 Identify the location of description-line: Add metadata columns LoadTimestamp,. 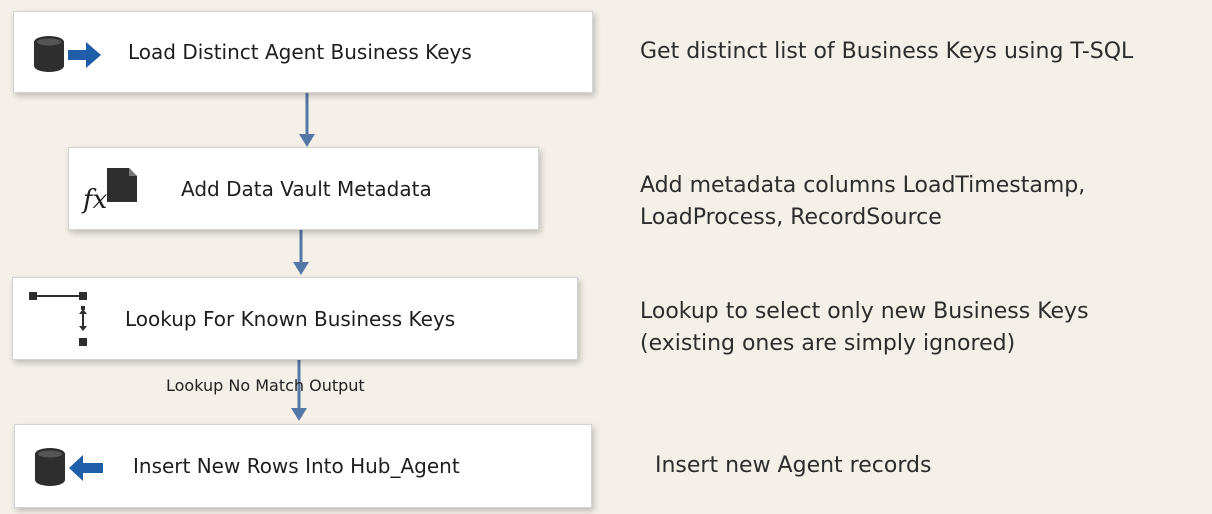
(863, 185).